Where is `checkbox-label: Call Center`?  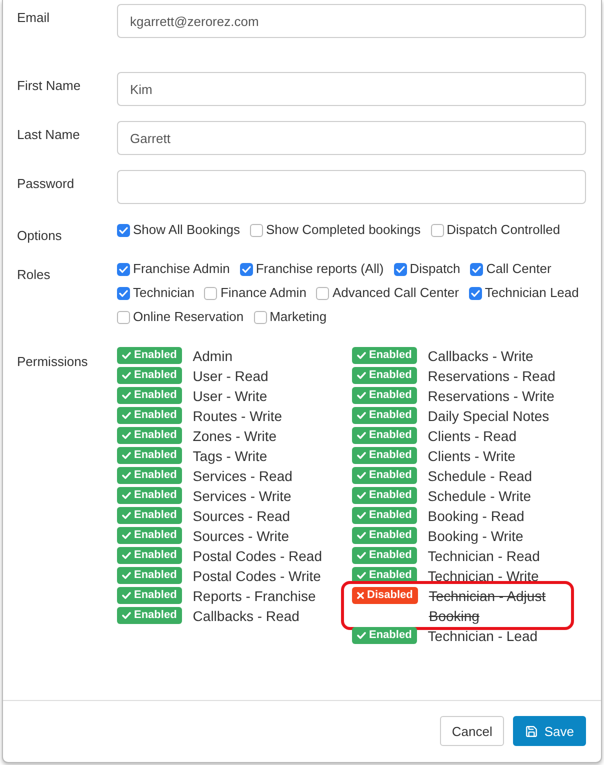 checkbox-label: Call Center is located at coordinates (519, 269).